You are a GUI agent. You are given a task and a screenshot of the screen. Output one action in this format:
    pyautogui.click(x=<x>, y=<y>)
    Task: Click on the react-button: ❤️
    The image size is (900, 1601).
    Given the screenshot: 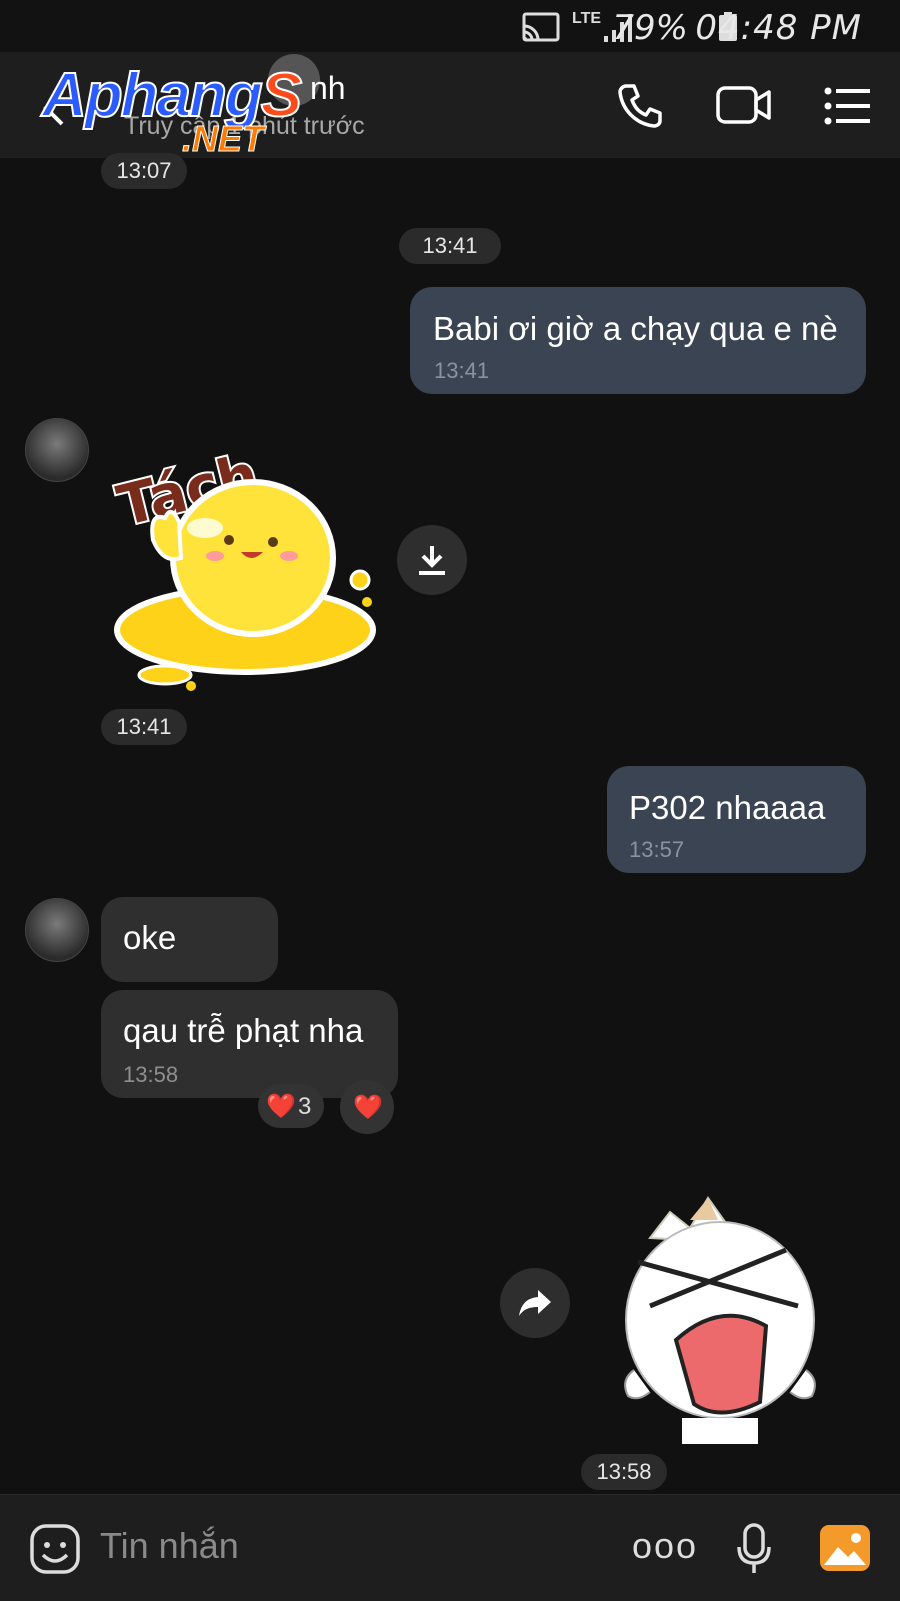 What is the action you would take?
    pyautogui.click(x=367, y=1107)
    